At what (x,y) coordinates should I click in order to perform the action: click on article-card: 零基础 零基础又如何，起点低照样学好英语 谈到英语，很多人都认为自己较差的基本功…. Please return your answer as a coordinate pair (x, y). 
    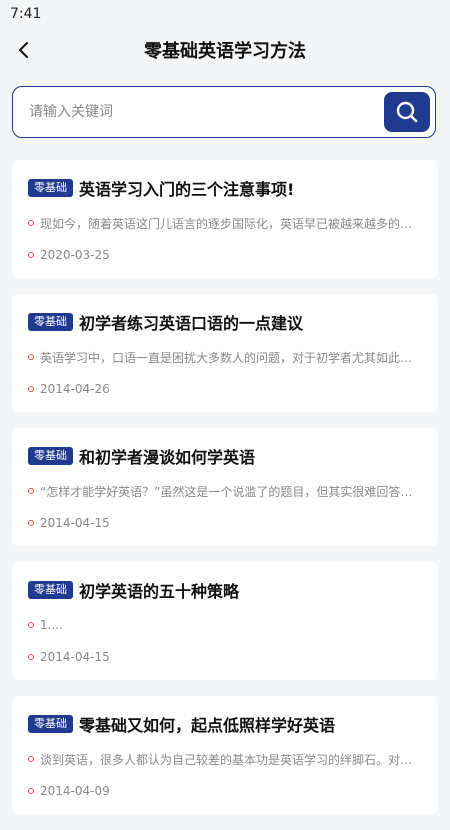
    Looking at the image, I should click on (225, 755).